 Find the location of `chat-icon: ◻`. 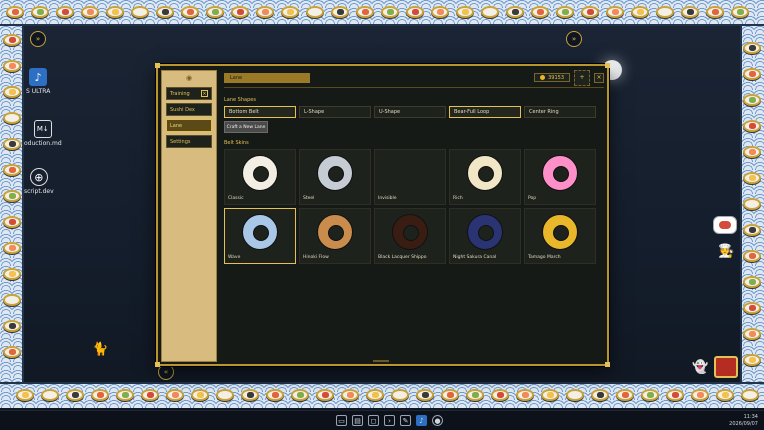

chat-icon: ◻ is located at coordinates (373, 420).